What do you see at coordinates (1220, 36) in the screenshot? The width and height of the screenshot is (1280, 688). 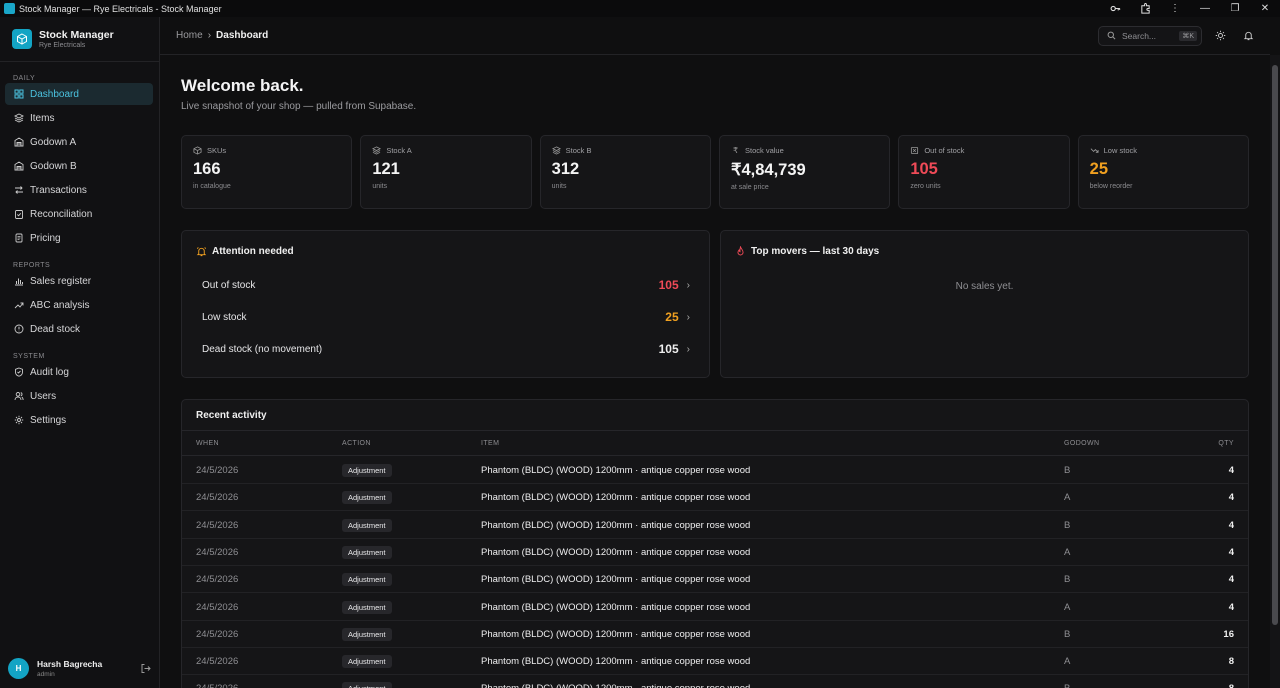 I see `theme-toggle-sun-icon` at bounding box center [1220, 36].